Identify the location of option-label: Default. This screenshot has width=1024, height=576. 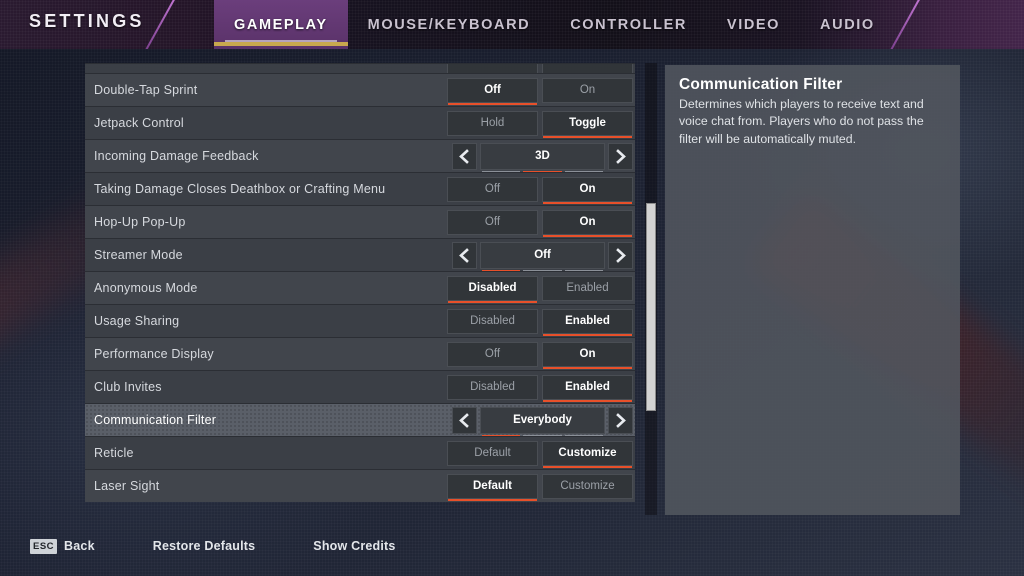
(492, 453).